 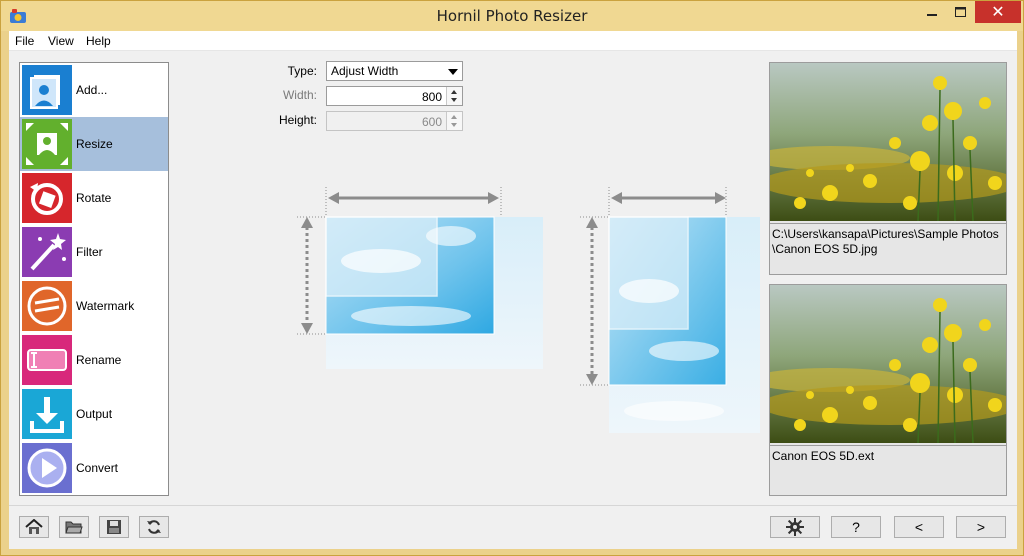 I want to click on refresh-button, so click(x=154, y=527).